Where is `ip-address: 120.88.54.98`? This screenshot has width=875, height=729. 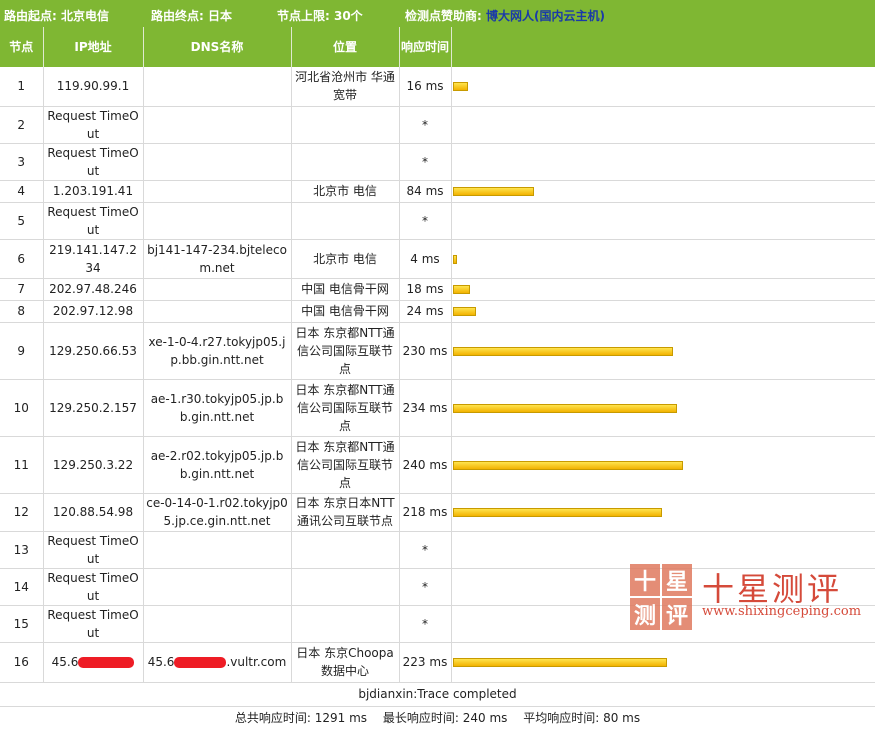
ip-address: 120.88.54.98 is located at coordinates (93, 512).